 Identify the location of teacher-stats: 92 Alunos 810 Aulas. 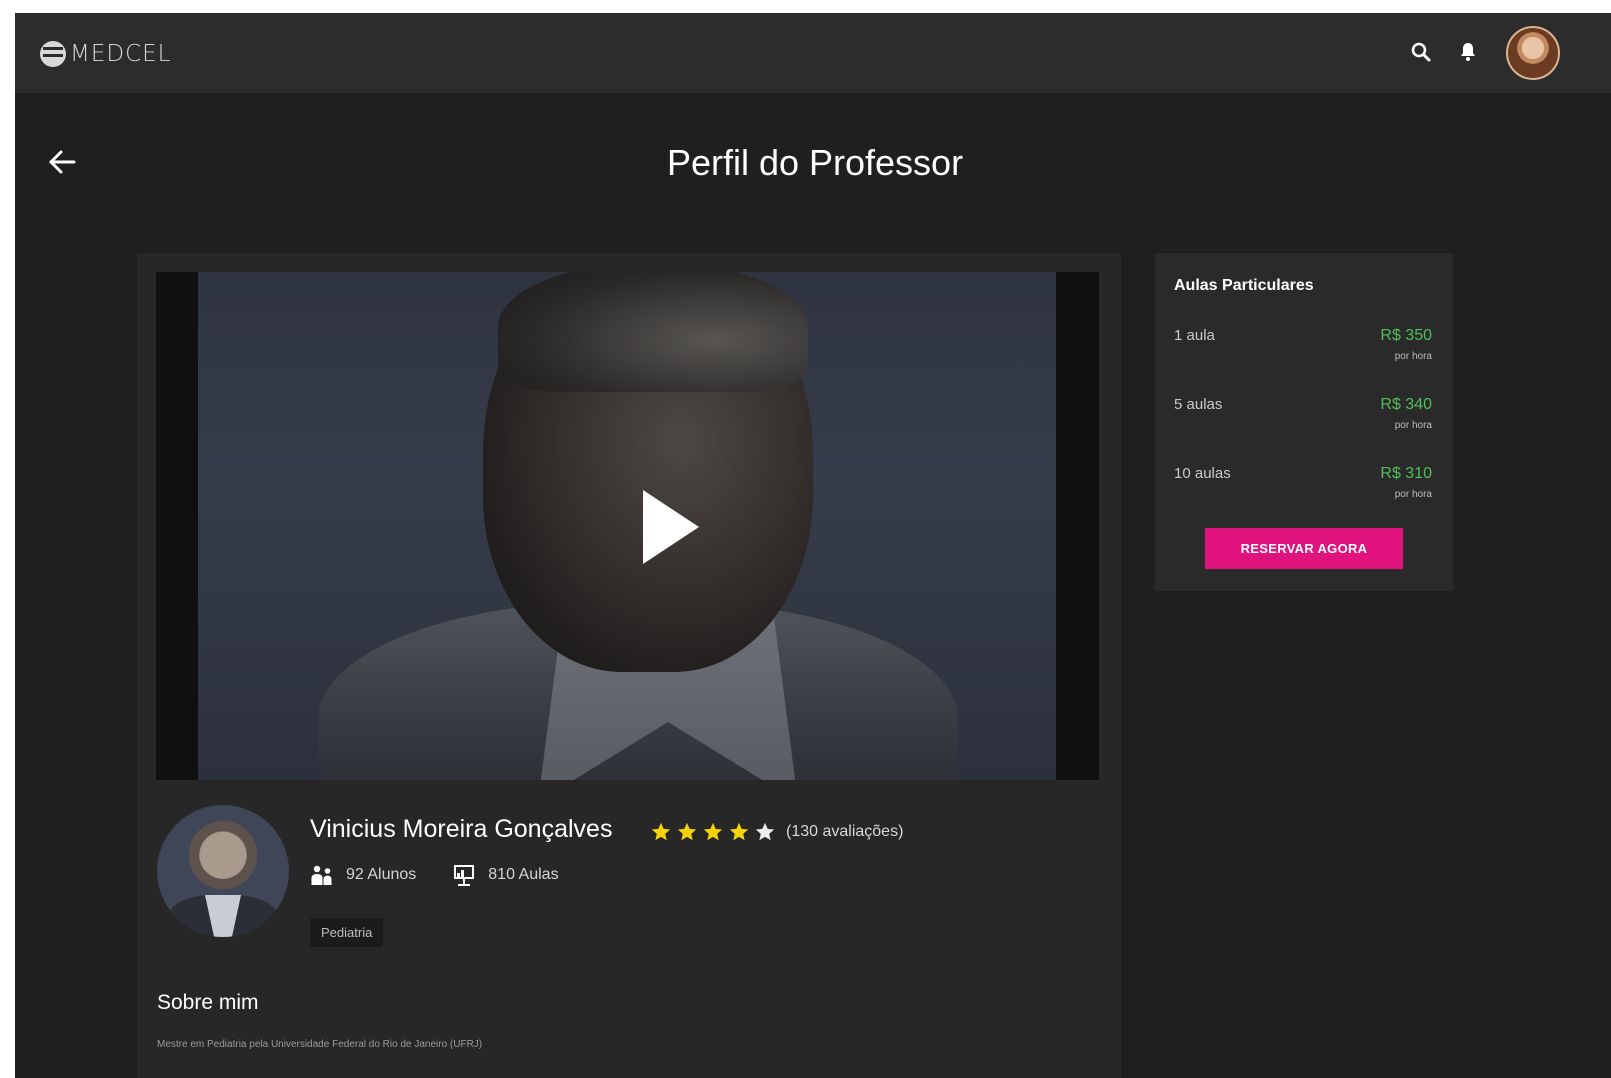
(452, 875).